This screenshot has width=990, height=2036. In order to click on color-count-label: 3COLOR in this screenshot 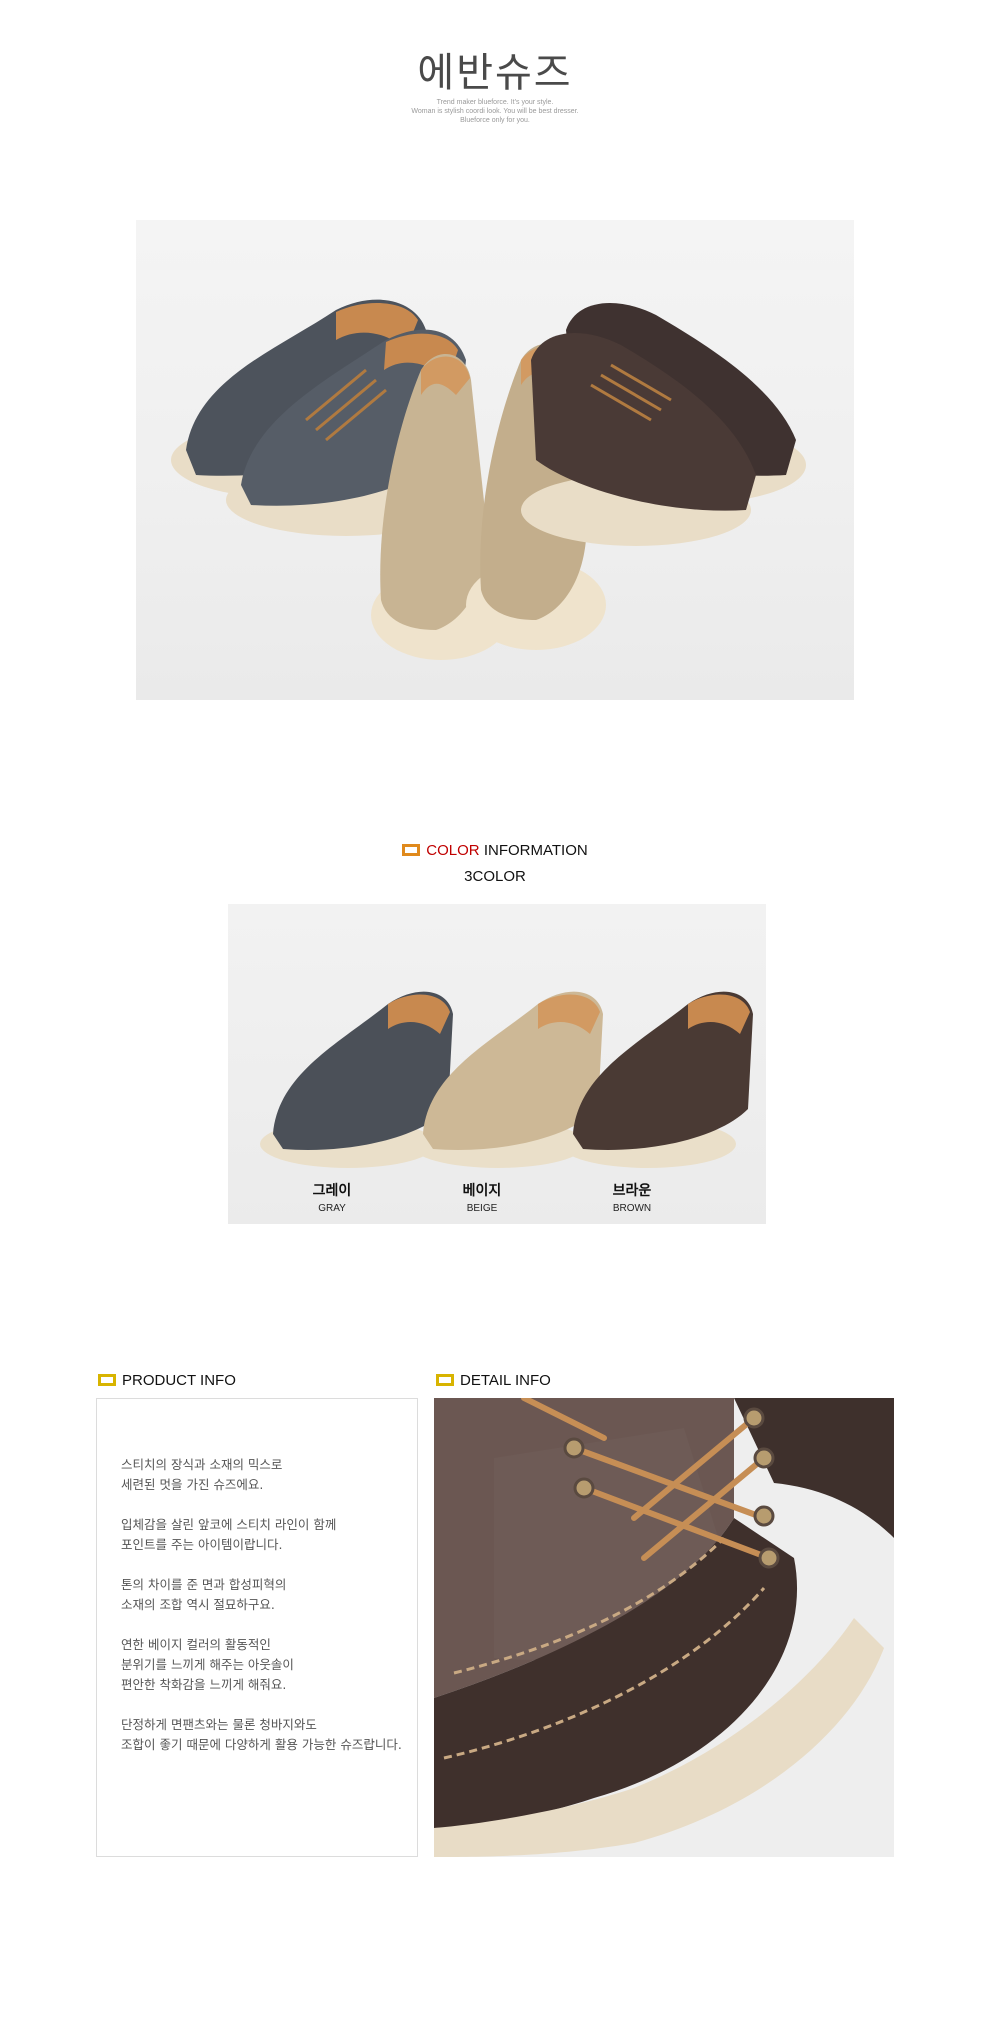, I will do `click(495, 876)`.